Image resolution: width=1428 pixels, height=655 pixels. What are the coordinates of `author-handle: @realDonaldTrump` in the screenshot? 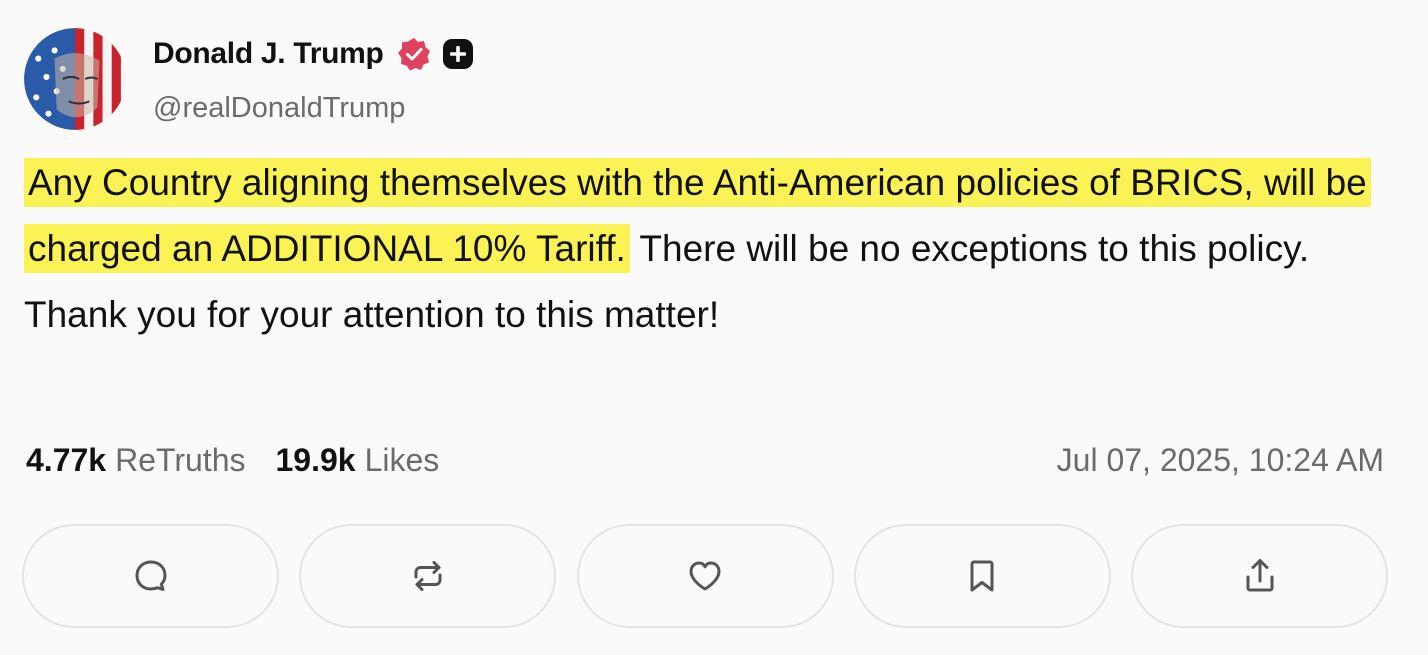 It's located at (279, 108).